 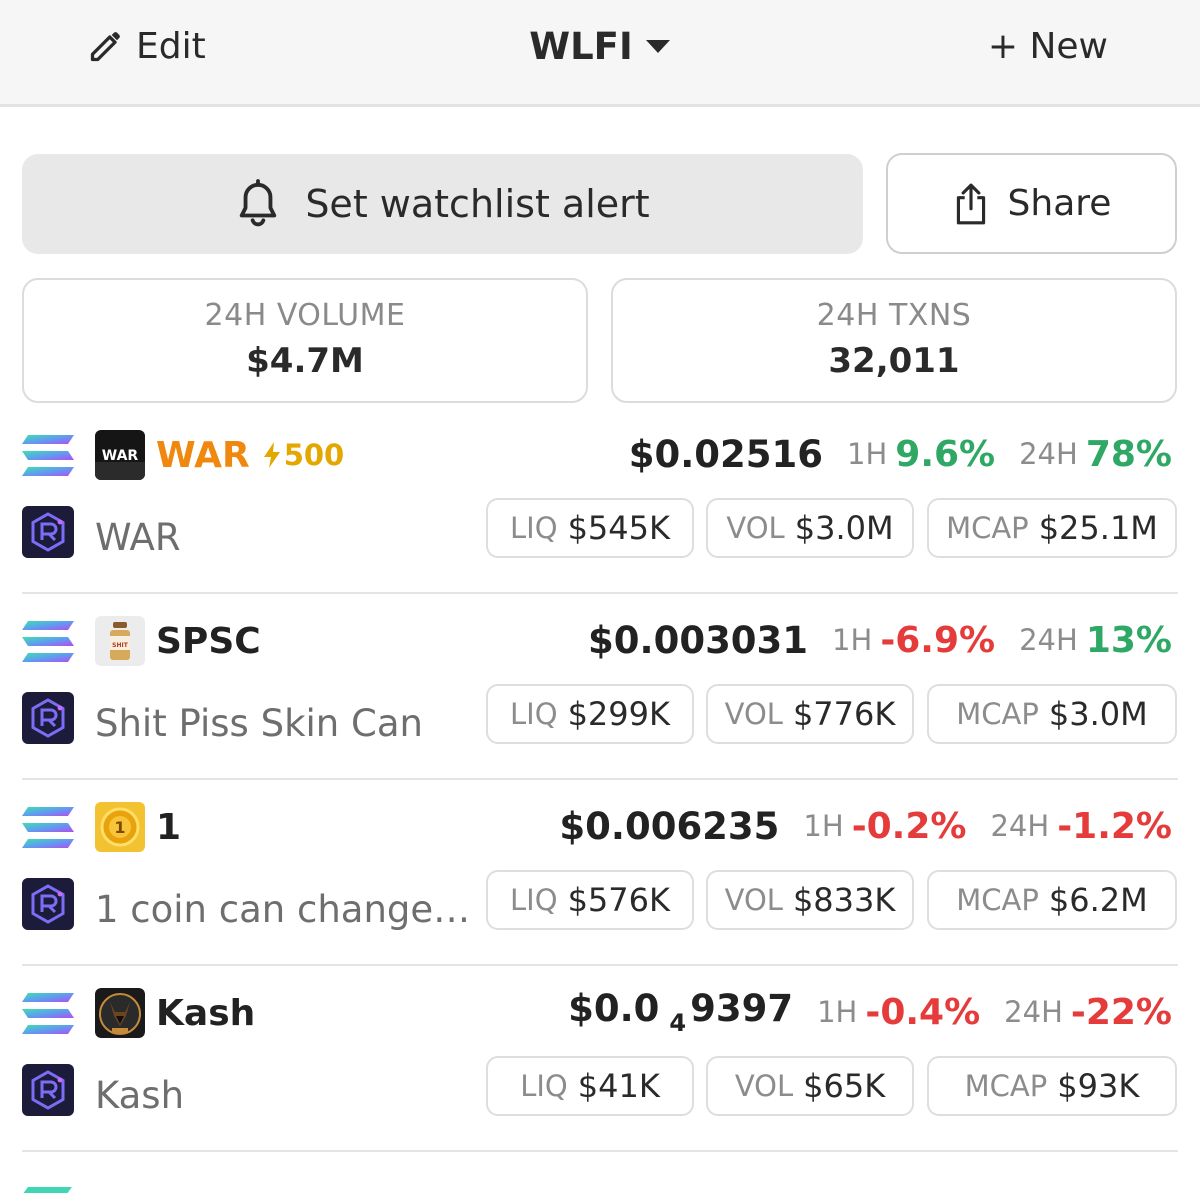 I want to click on mcap-pill: MCAP $6.2M, so click(x=1052, y=900).